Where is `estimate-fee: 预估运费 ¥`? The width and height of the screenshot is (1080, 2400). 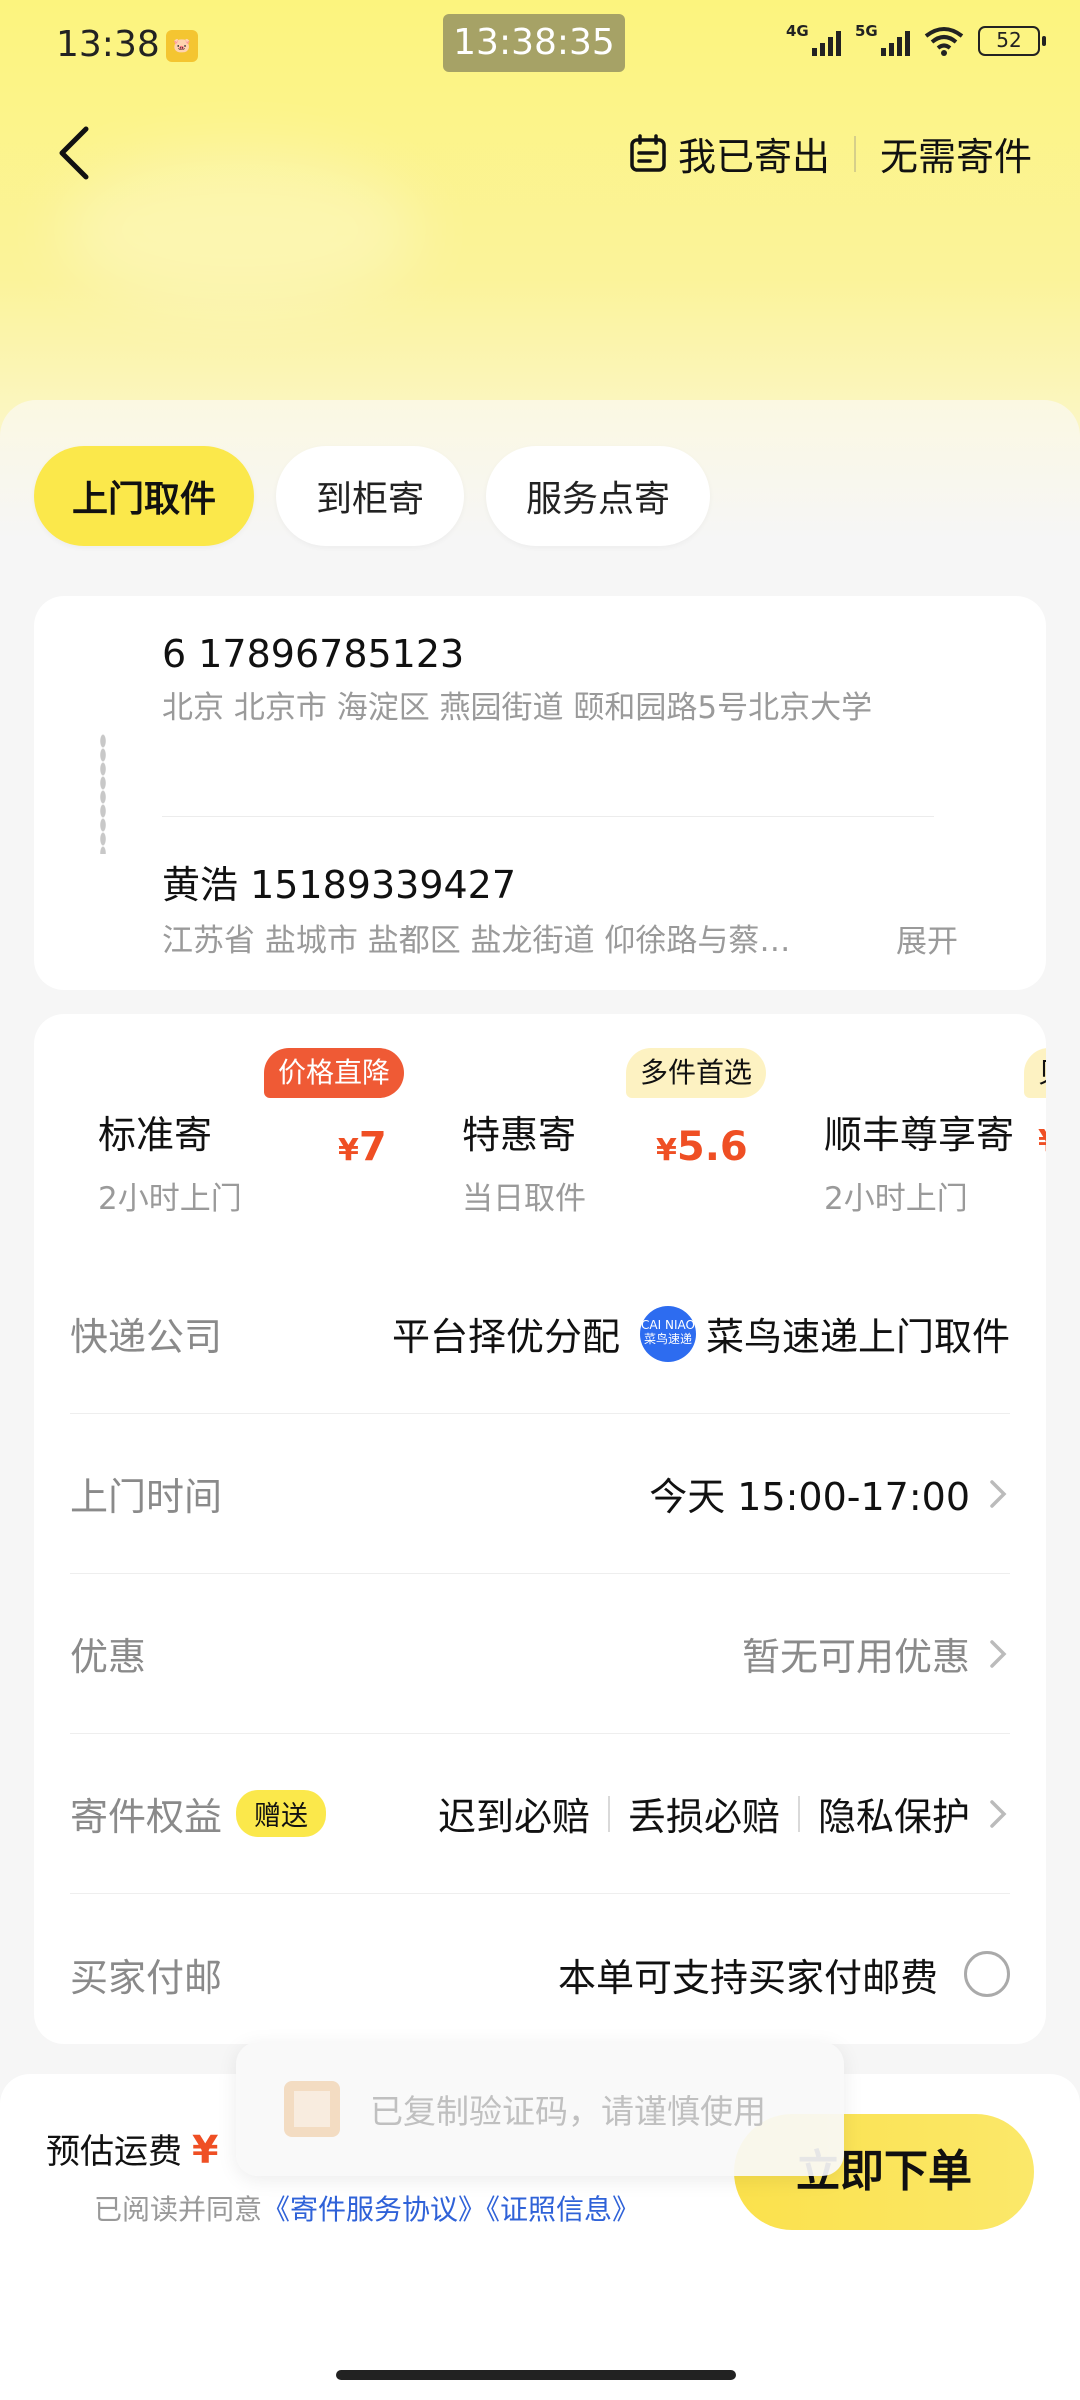 estimate-fee: 预估运费 ¥ is located at coordinates (132, 2148).